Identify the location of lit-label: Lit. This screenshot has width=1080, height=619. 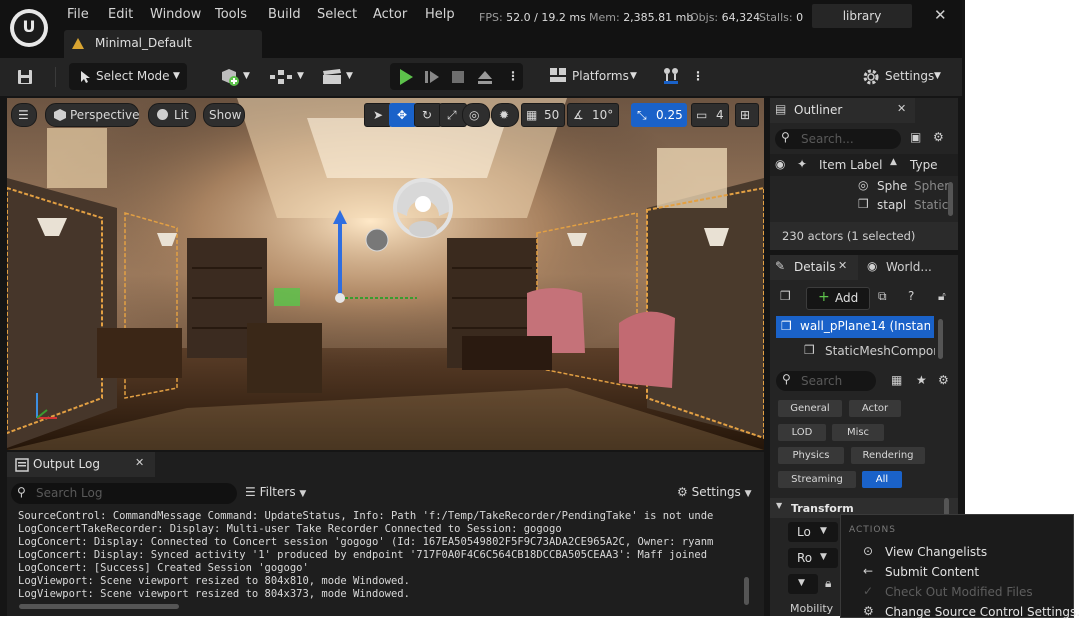
(181, 115).